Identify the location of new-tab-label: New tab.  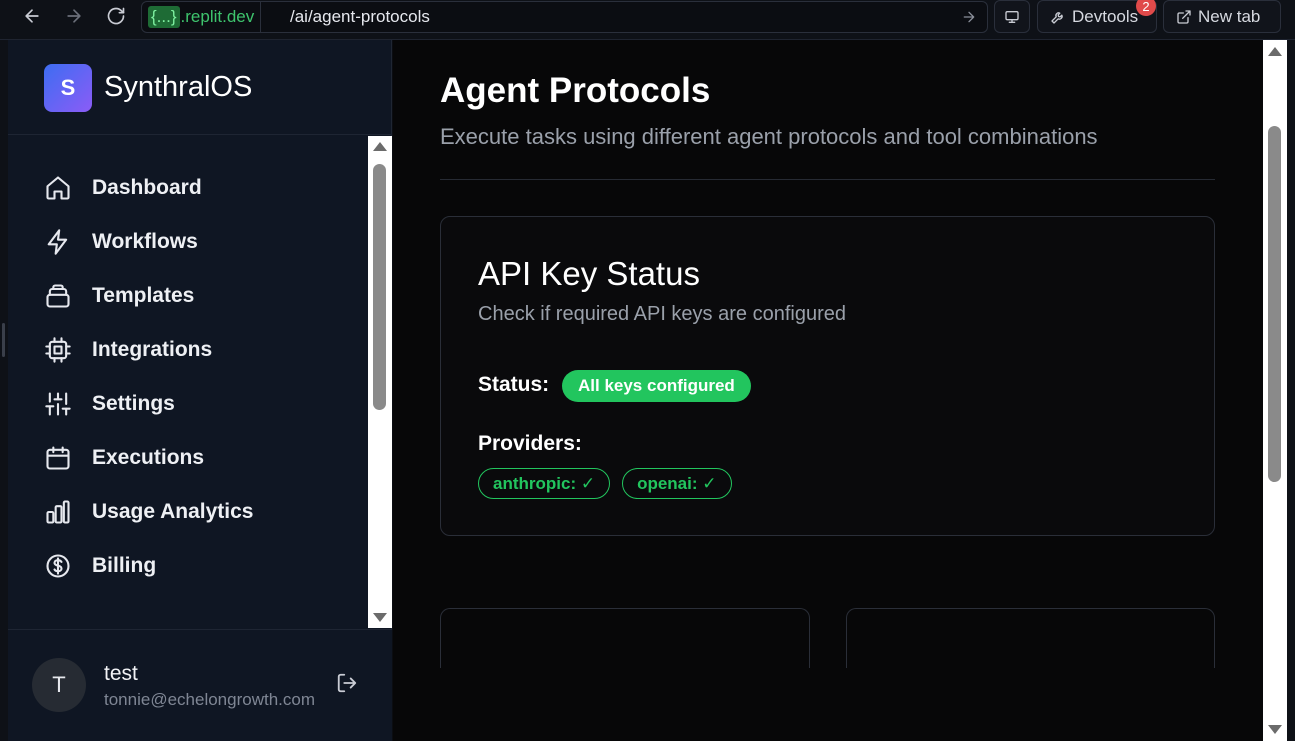
(1229, 16).